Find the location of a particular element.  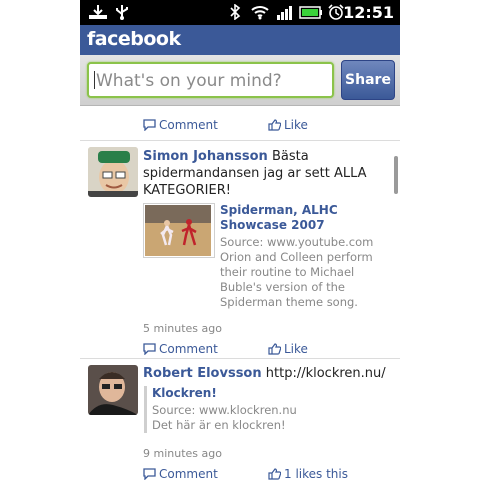

post-message: Robert Elovsson http://klockren.nu/ is located at coordinates (268, 373).